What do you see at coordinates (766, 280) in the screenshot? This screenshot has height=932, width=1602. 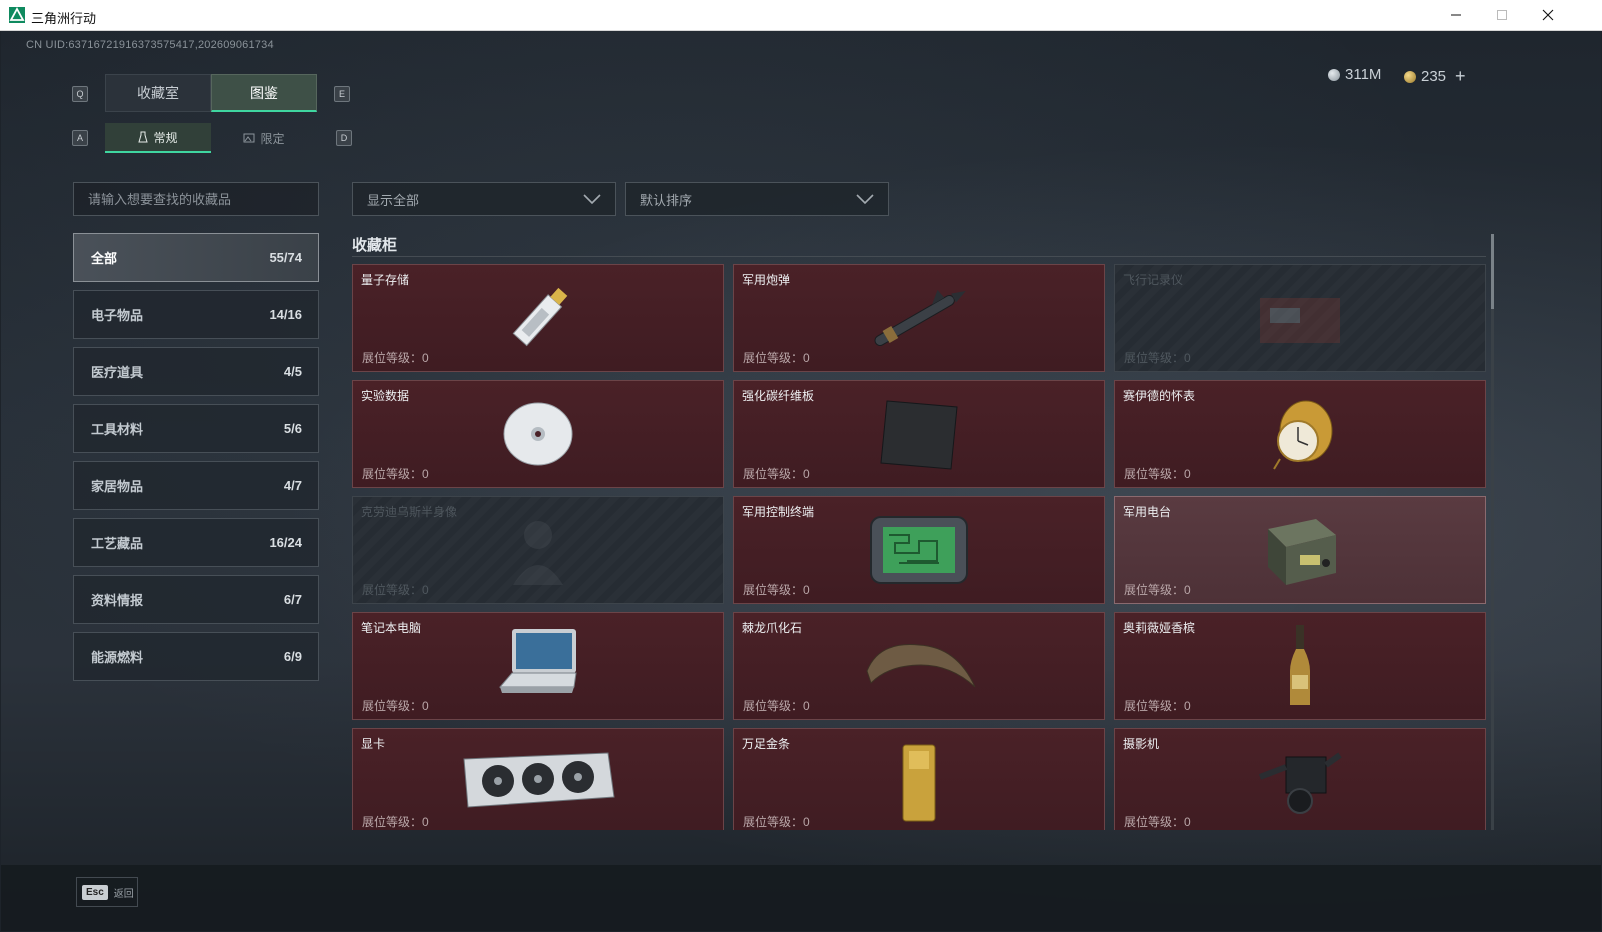 I see `item-name: 军用炮弹` at bounding box center [766, 280].